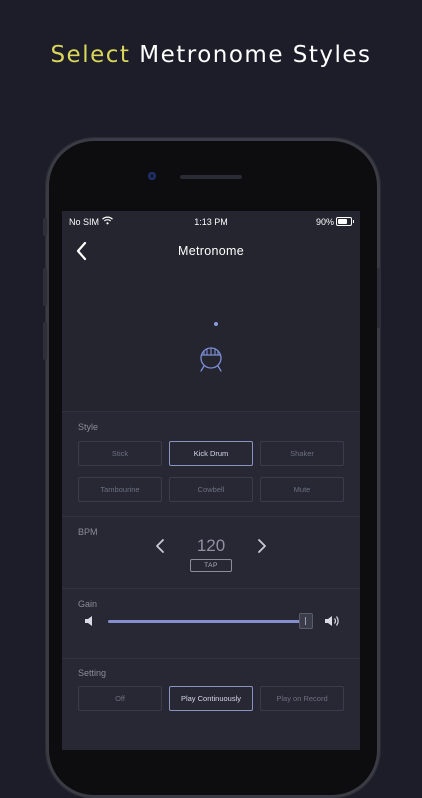  I want to click on phone-volume-down, so click(45, 341).